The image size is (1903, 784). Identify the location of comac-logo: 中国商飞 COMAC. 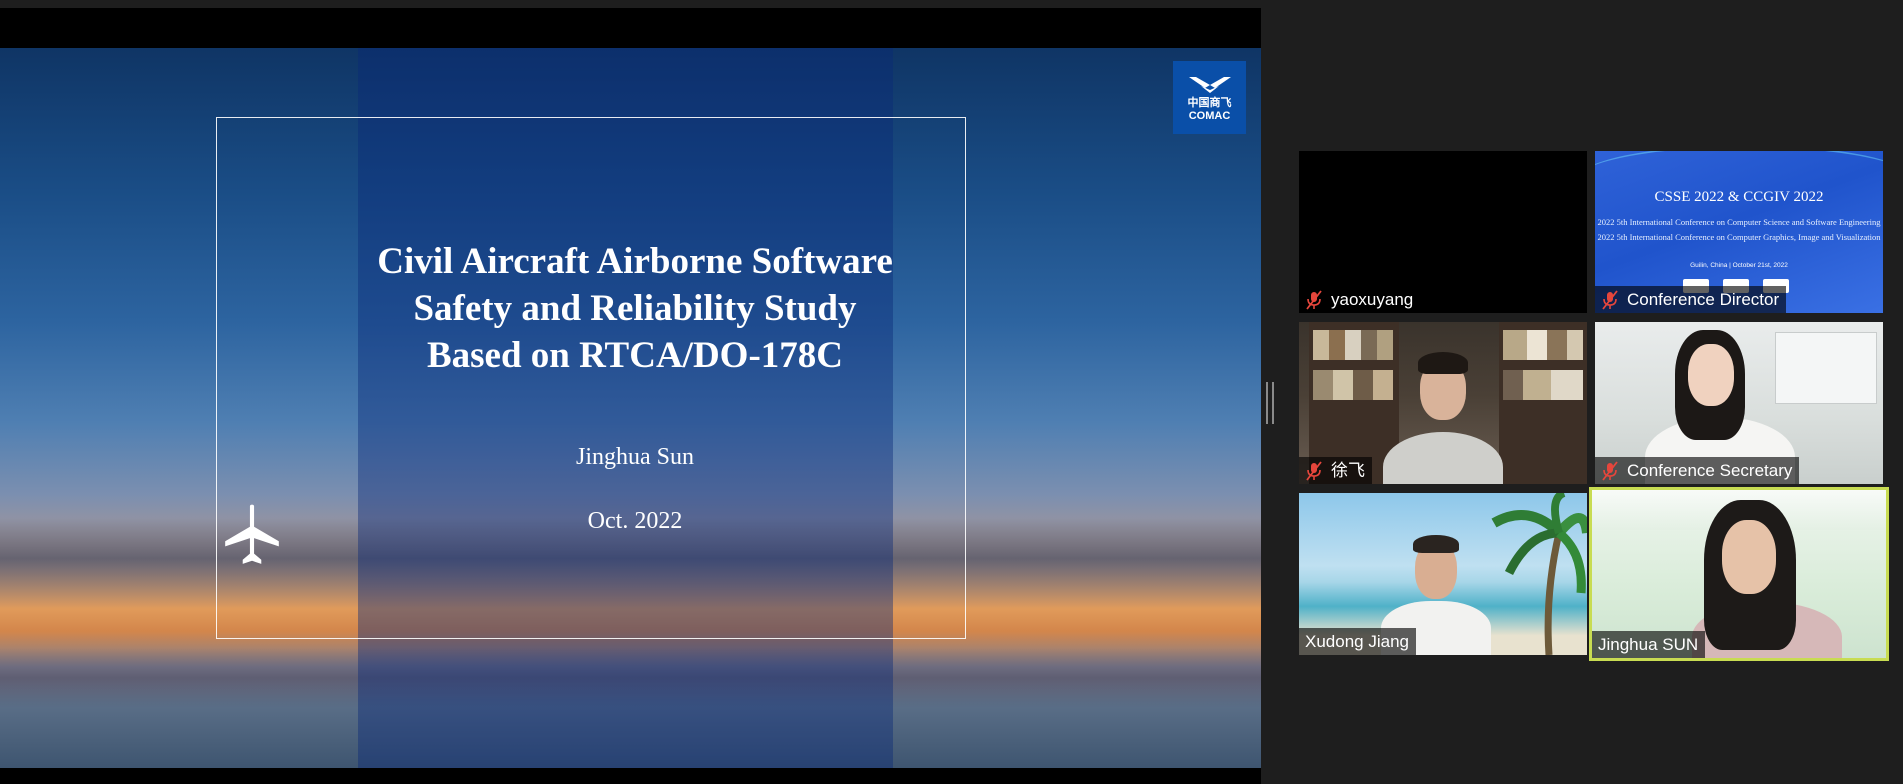
(1209, 97).